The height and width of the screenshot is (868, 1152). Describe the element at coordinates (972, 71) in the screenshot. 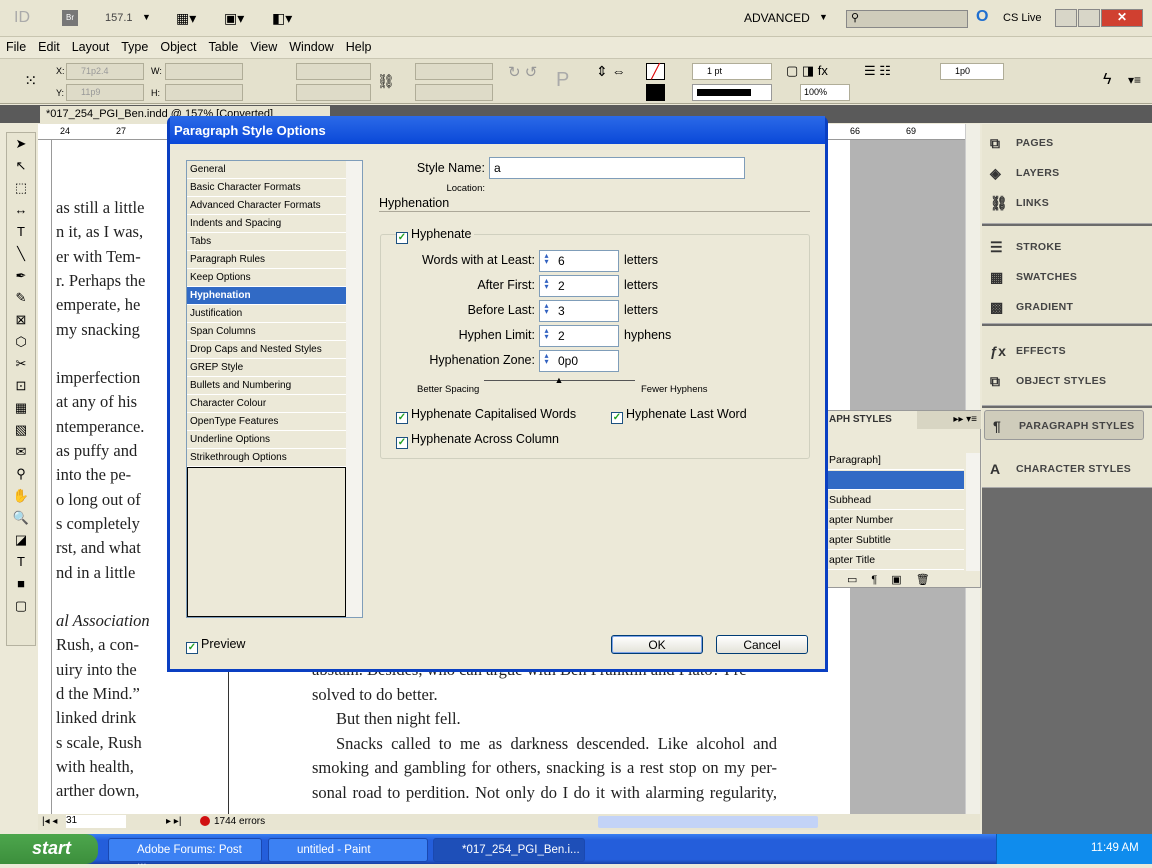

I see `offset-field: 1p0` at that location.